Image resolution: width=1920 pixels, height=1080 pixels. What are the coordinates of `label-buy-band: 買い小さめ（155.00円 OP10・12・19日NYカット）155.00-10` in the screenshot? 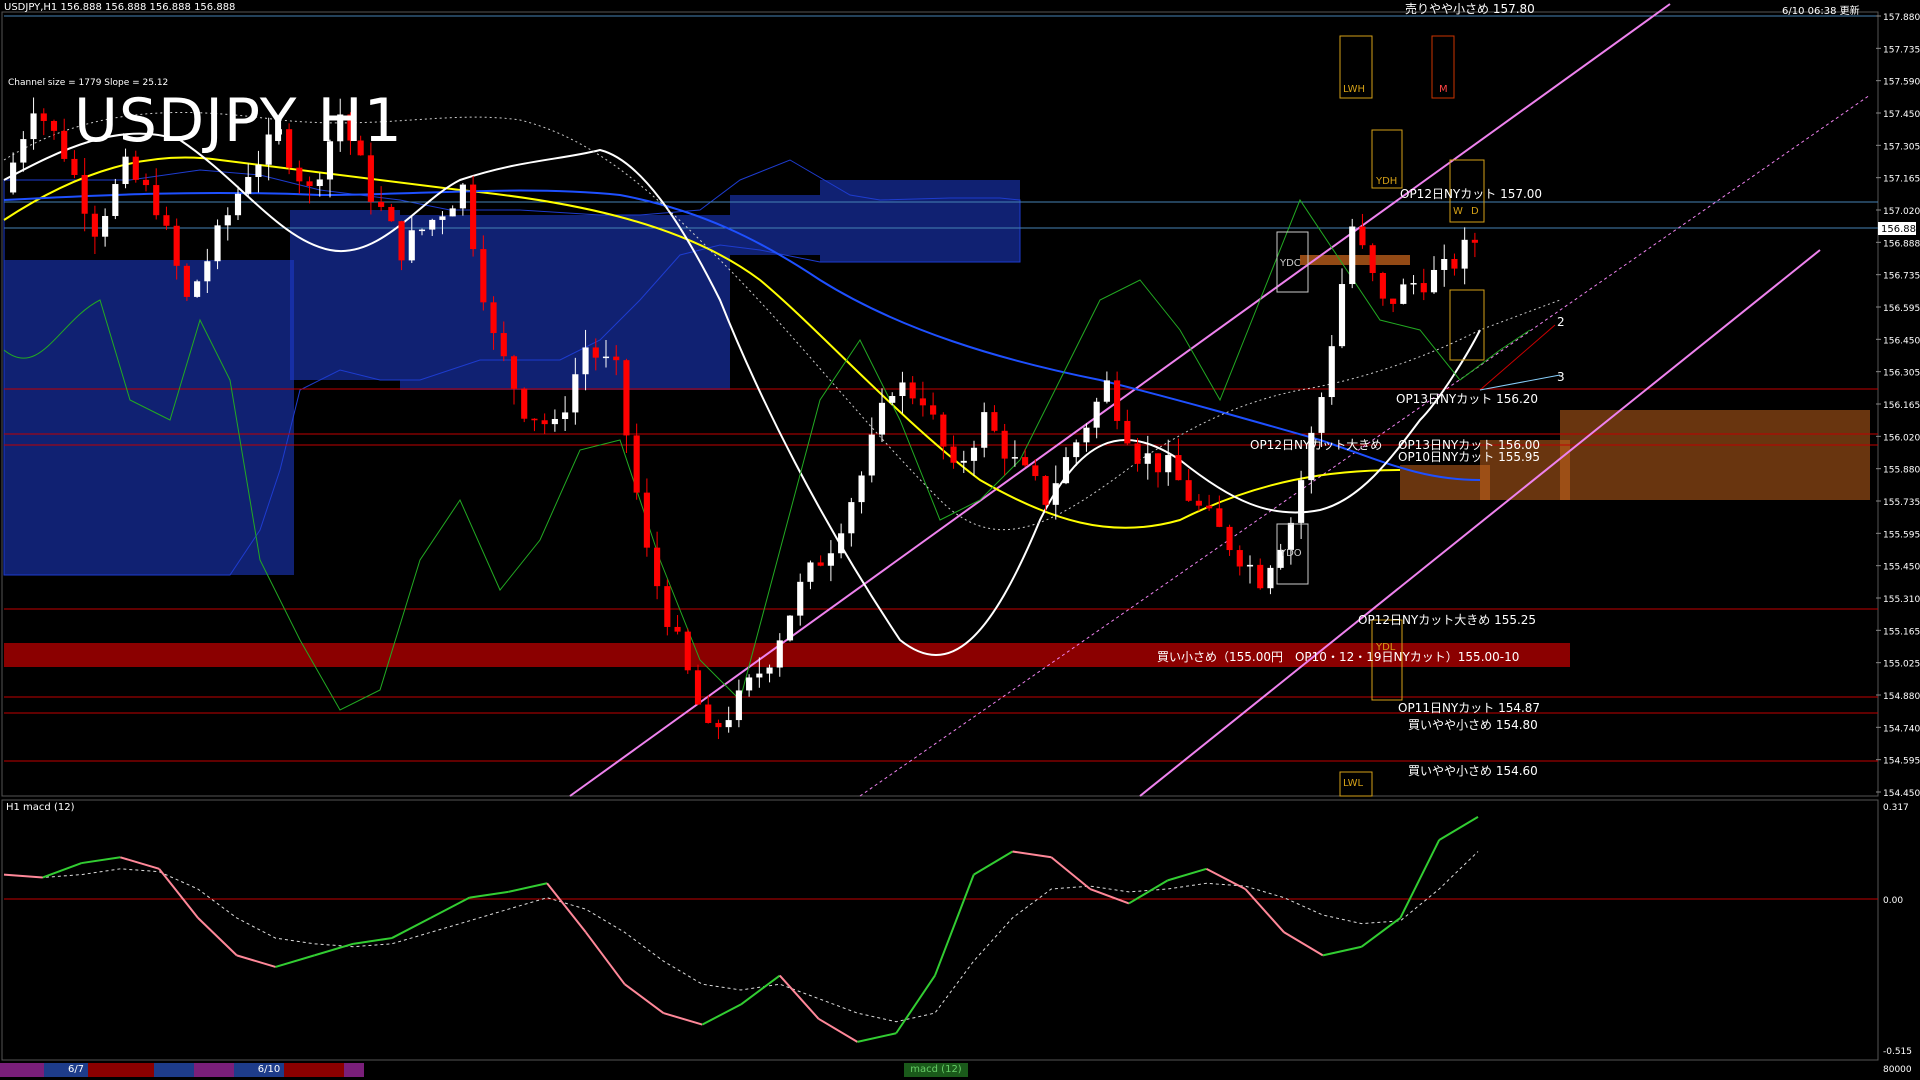 It's located at (1338, 657).